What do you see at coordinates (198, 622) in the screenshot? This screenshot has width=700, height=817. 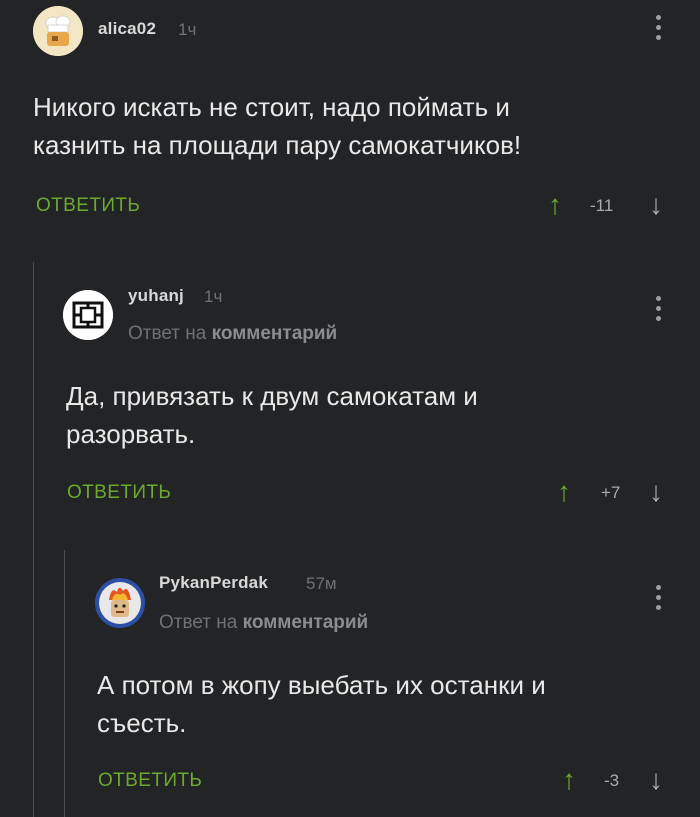 I see `reply-to-prefix: Ответ на` at bounding box center [198, 622].